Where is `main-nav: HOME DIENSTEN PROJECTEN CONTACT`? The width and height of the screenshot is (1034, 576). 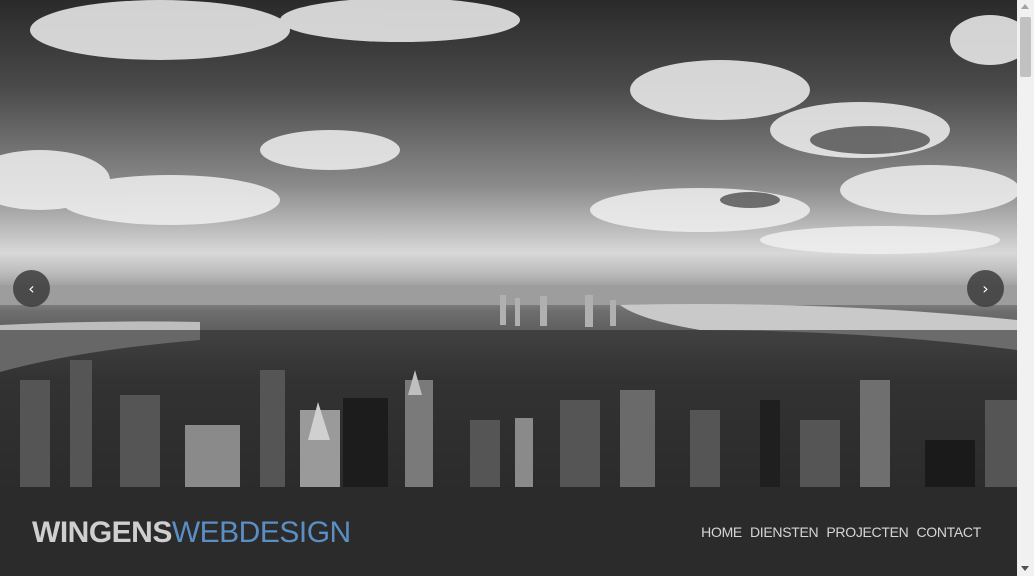 main-nav: HOME DIENSTEN PROJECTEN CONTACT is located at coordinates (841, 532).